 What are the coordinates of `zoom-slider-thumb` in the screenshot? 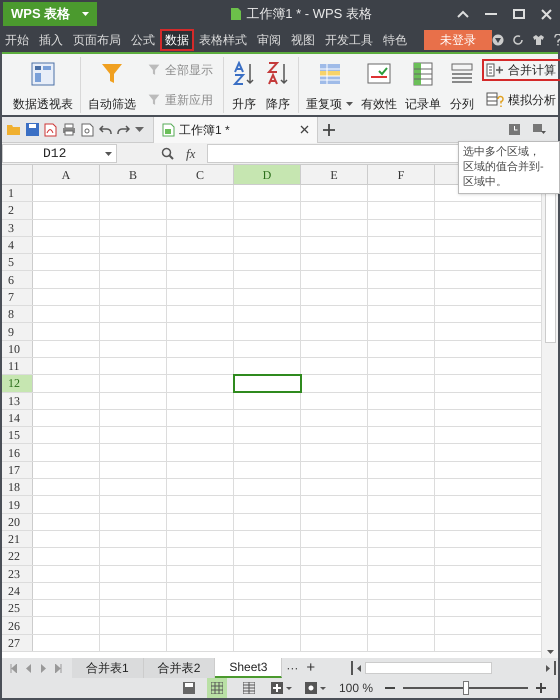 It's located at (465, 688).